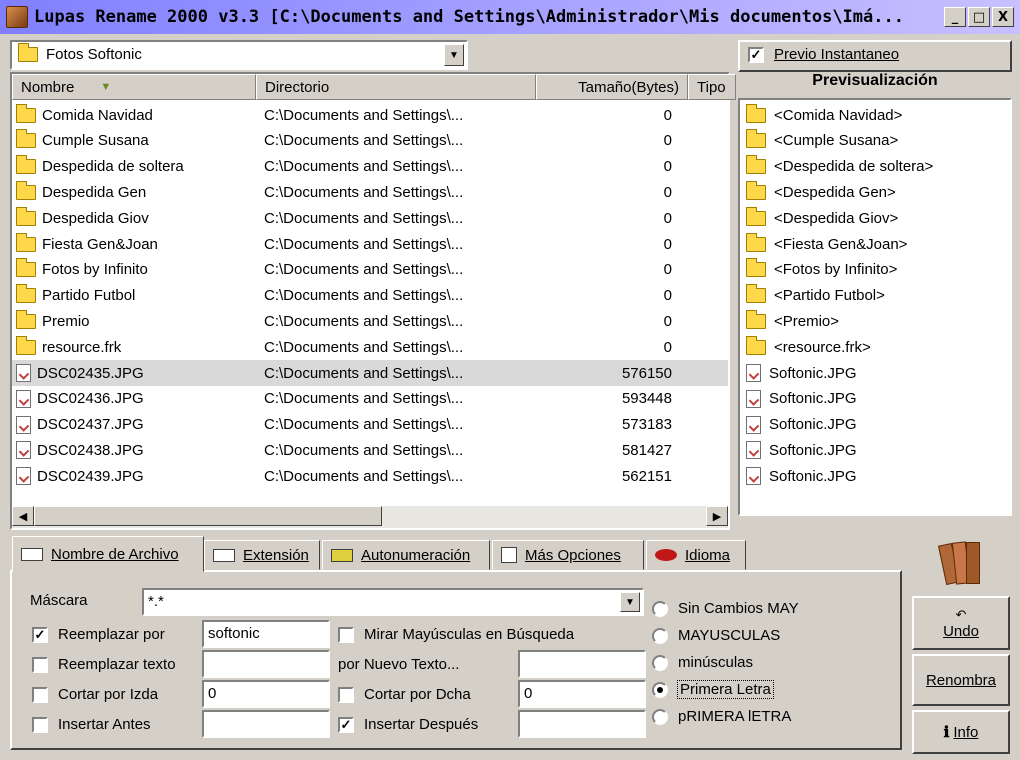 This screenshot has height=760, width=1020. What do you see at coordinates (404, 694) in the screenshot?
I see `cortar-dcha-check: Cortar por Dcha` at bounding box center [404, 694].